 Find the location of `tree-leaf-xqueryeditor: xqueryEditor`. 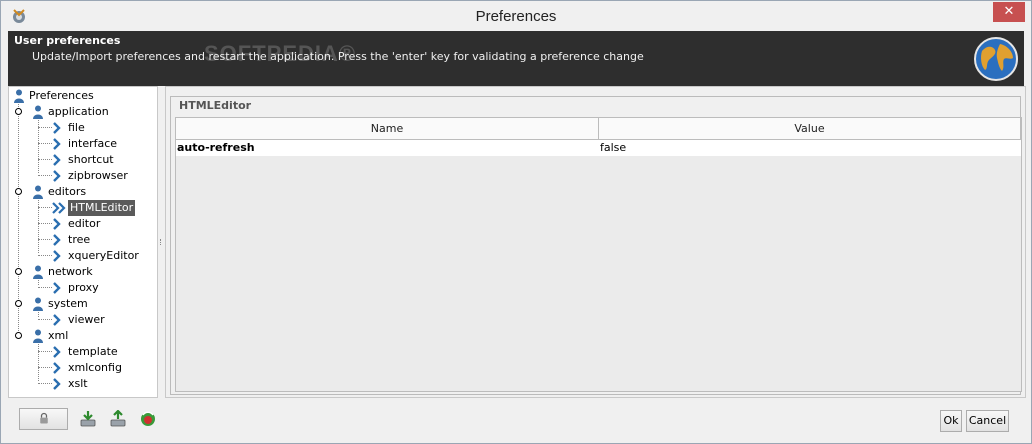

tree-leaf-xqueryeditor: xqueryEditor is located at coordinates (96, 256).